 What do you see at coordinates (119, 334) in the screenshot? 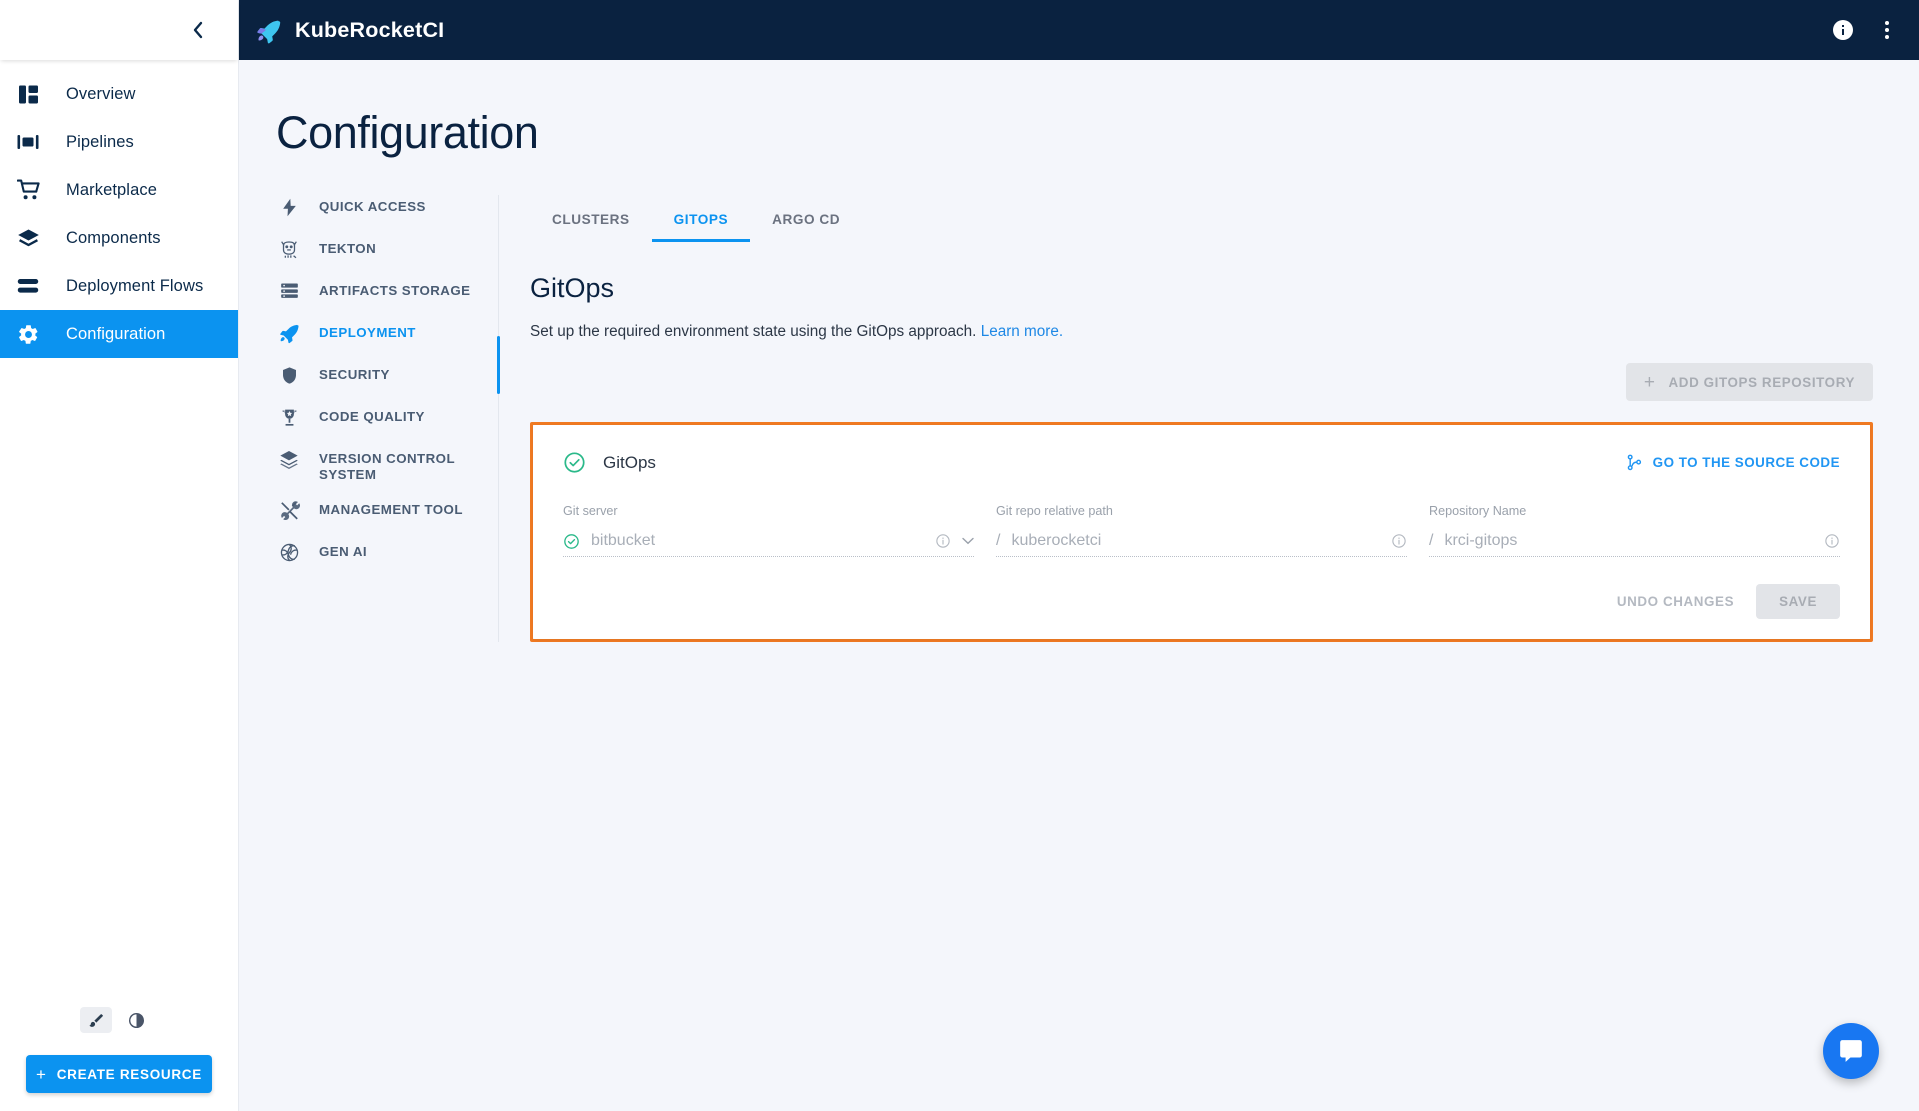
I see `sidebar-item-configuration: Configuration` at bounding box center [119, 334].